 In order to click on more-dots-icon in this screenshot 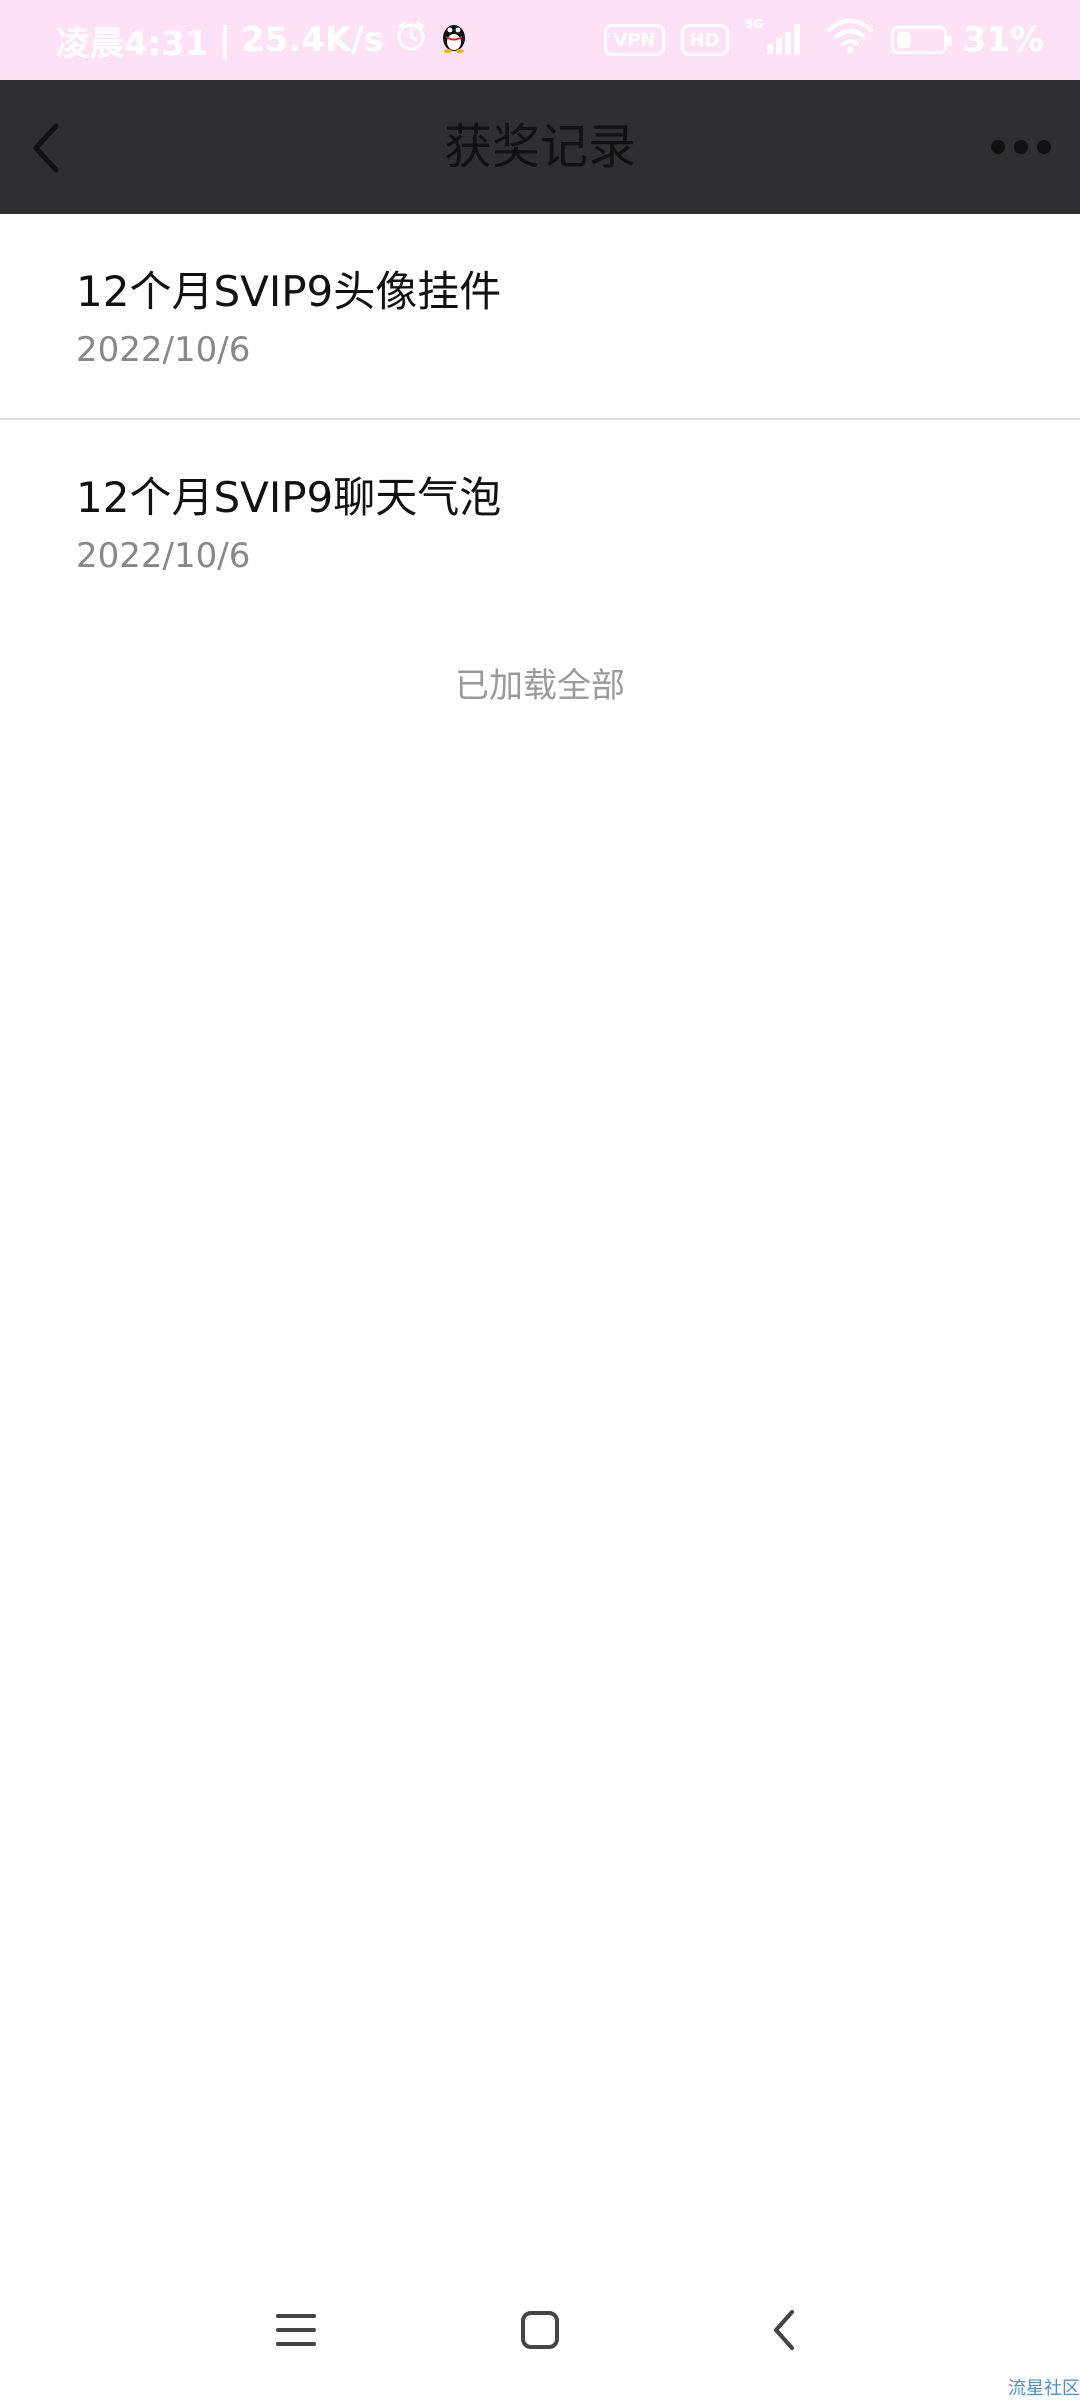, I will do `click(1021, 147)`.